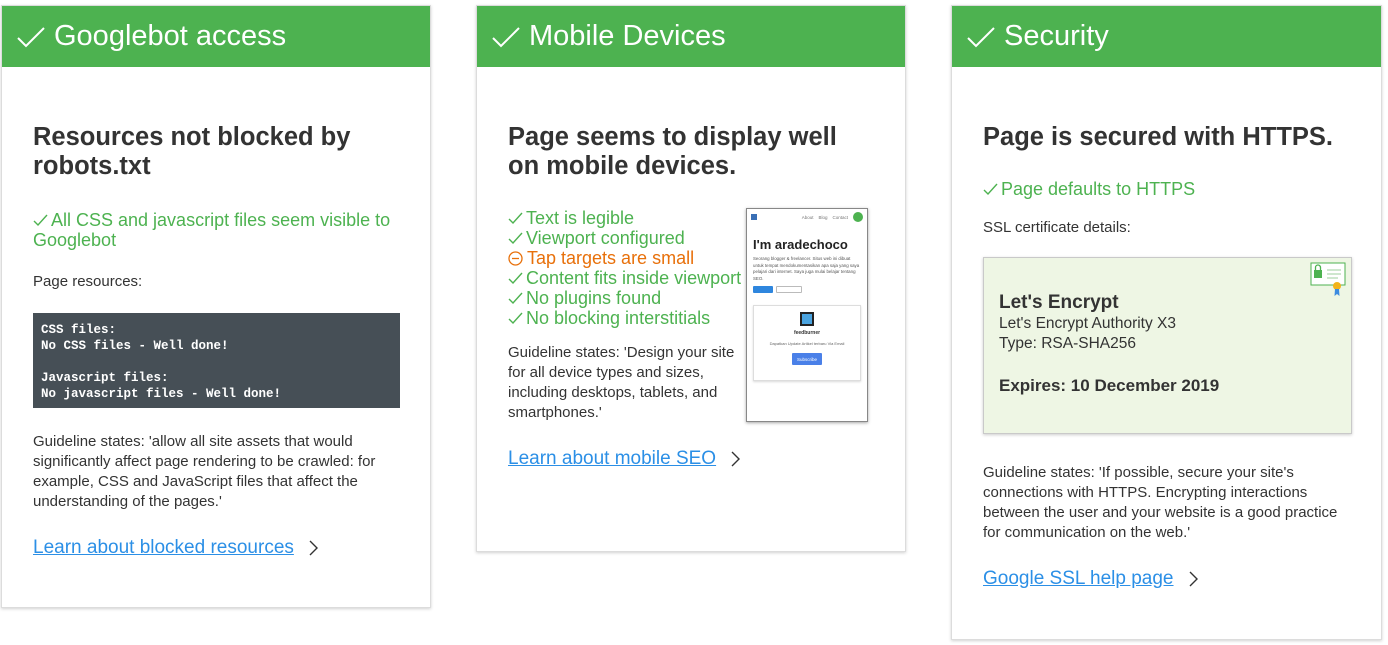  I want to click on card-header: Googlebot access, so click(216, 36).